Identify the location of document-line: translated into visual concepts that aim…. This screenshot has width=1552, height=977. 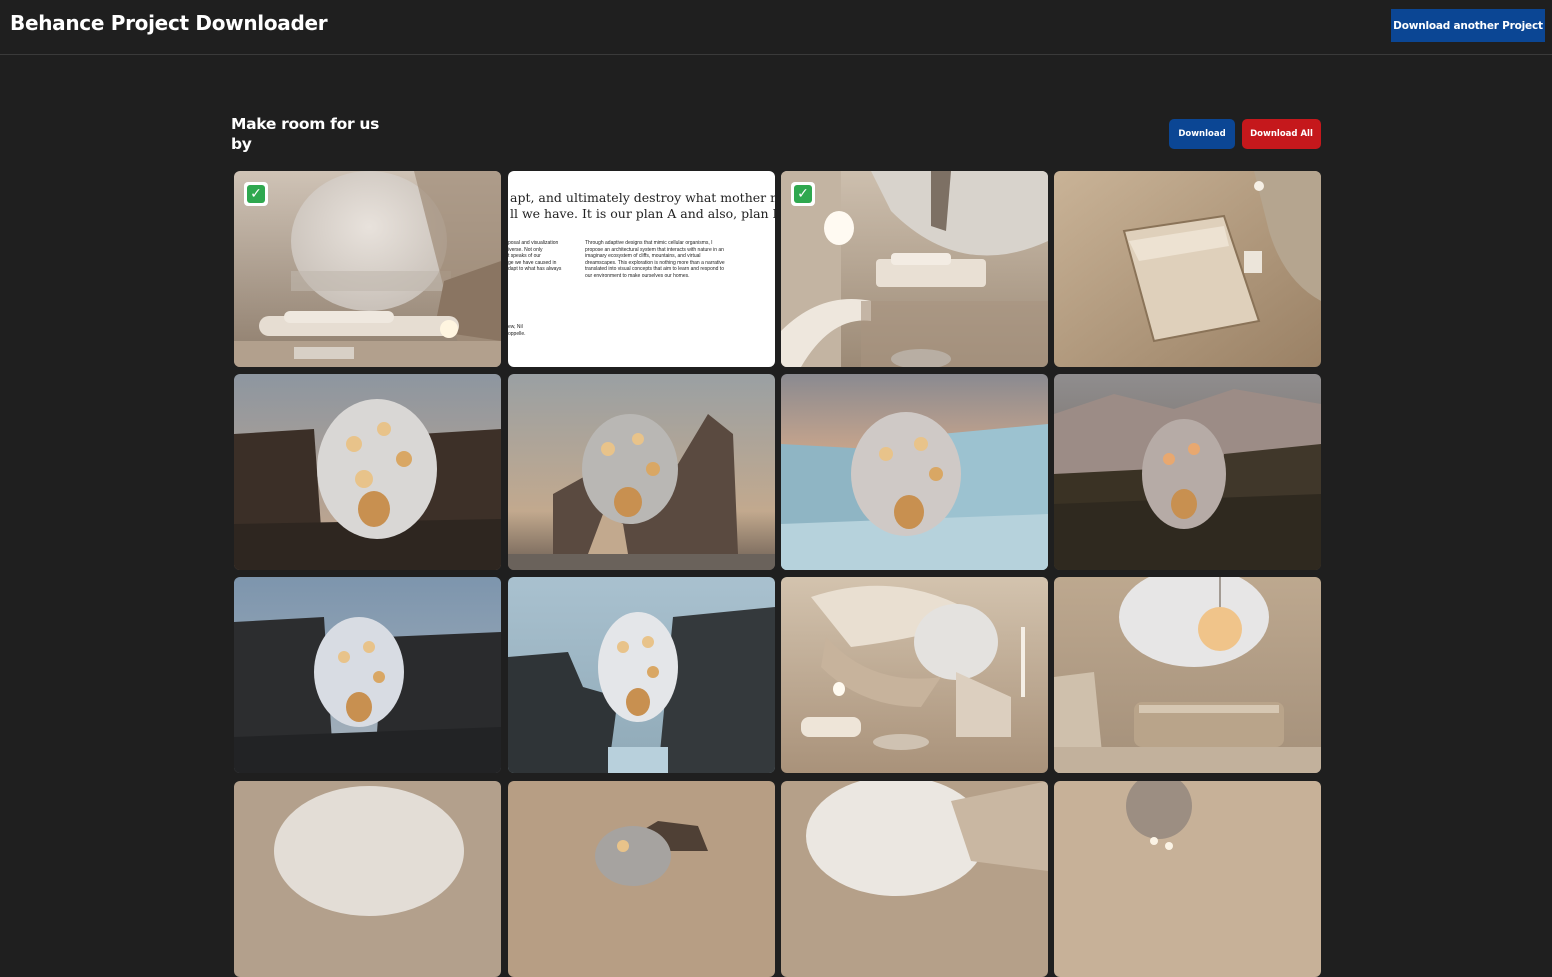
(654, 269).